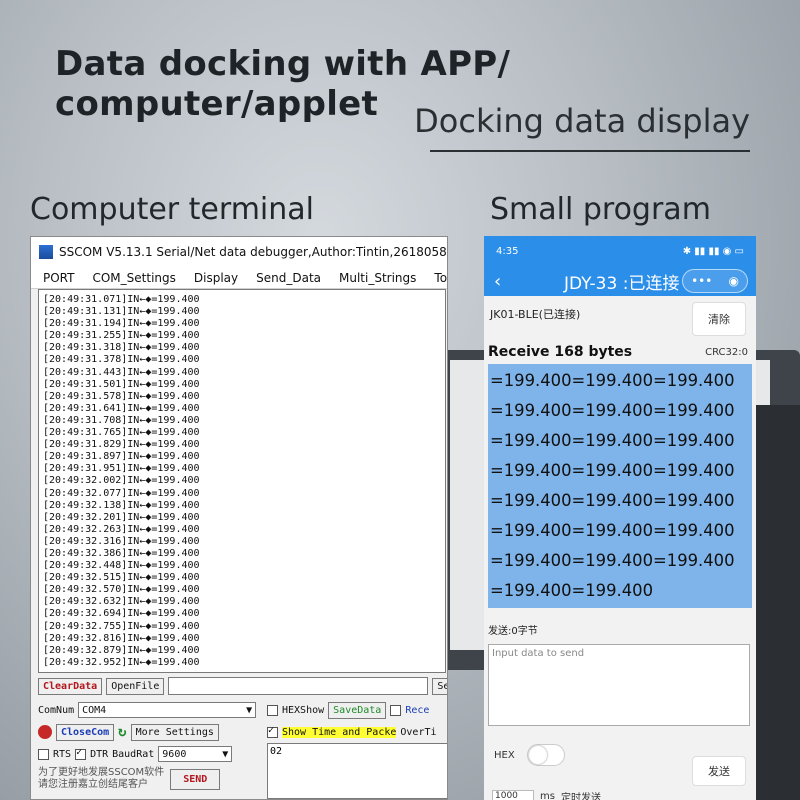 The image size is (800, 800). I want to click on hexshow-checkbox, so click(272, 710).